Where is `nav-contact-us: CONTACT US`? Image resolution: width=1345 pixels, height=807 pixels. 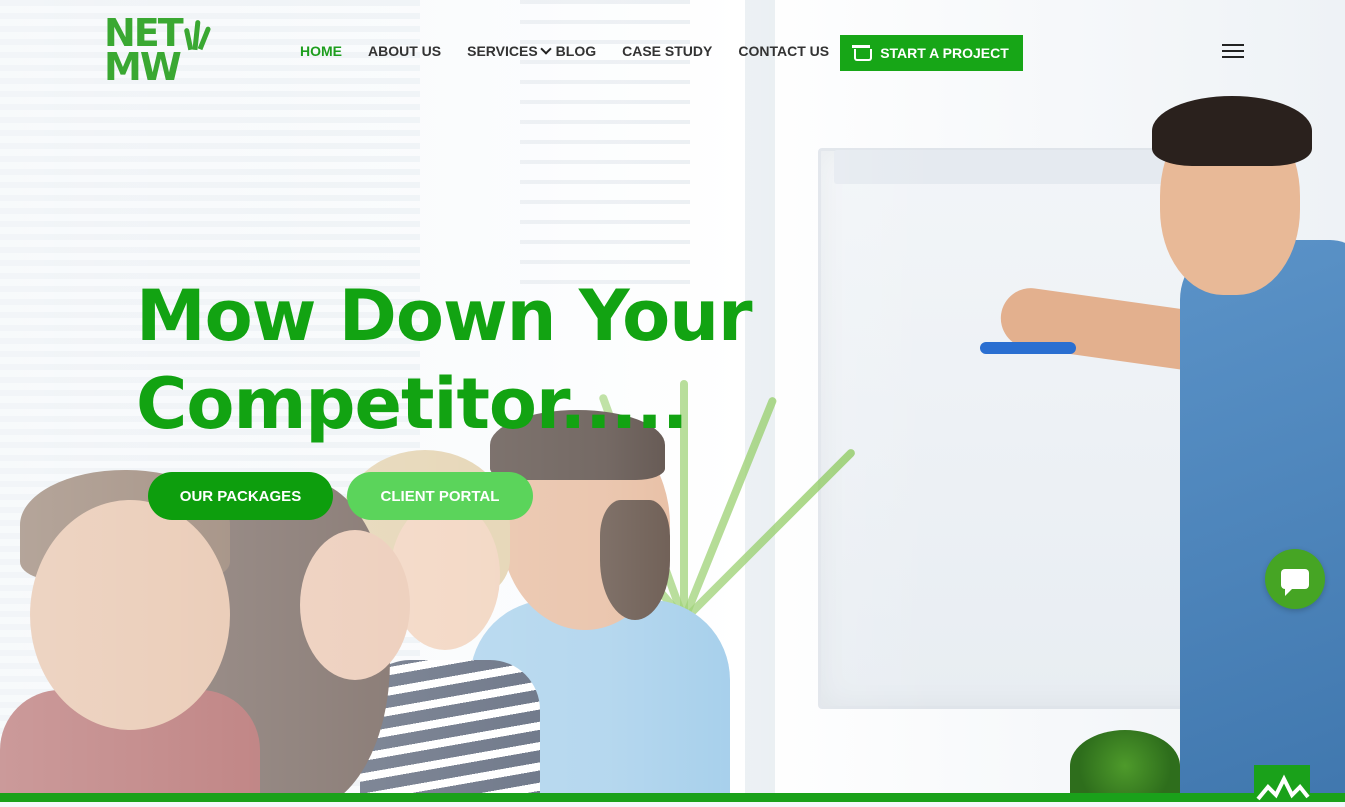
nav-contact-us: CONTACT US is located at coordinates (783, 51).